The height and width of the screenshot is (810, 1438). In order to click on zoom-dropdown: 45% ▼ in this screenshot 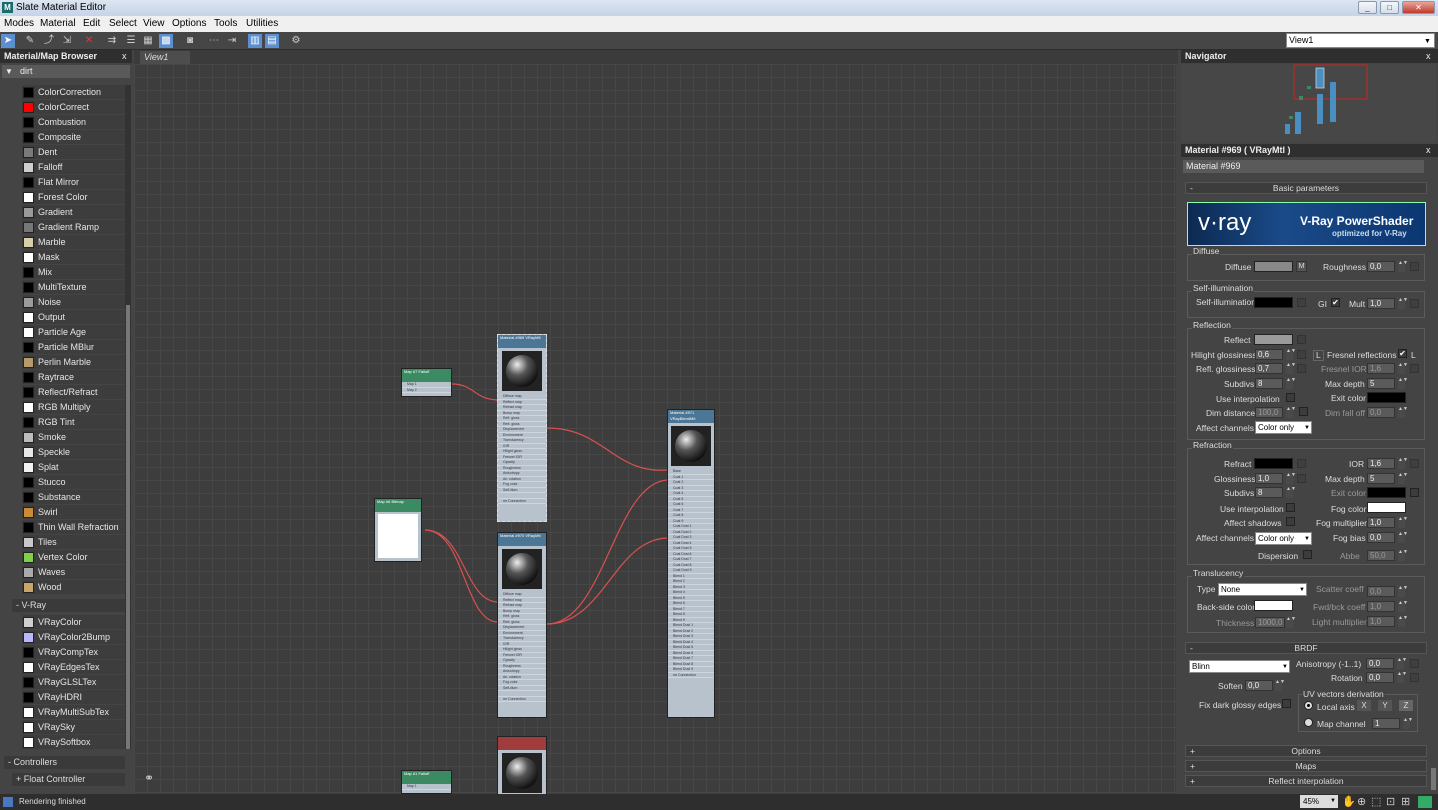, I will do `click(1319, 801)`.